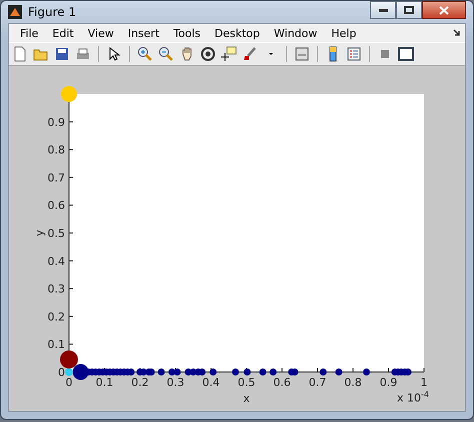 The height and width of the screenshot is (422, 474). I want to click on close-button, so click(444, 10).